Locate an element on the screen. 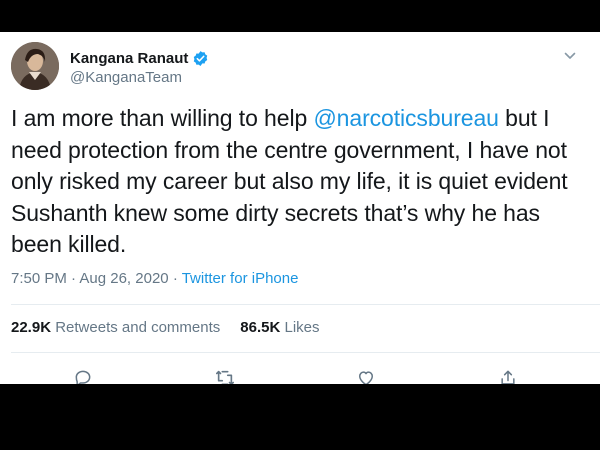  reply-icon is located at coordinates (83, 375).